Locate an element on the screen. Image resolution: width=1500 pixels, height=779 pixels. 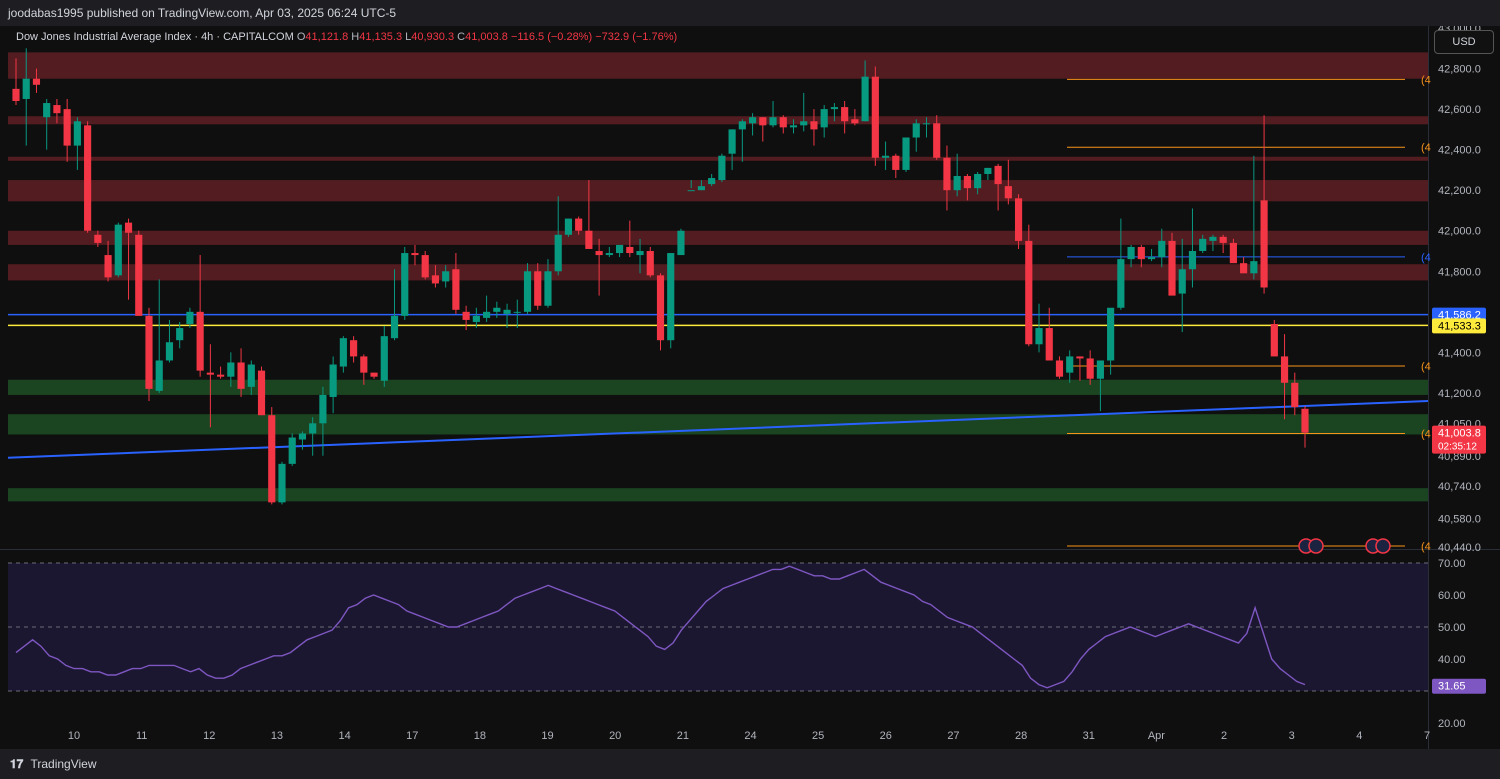
time-tick-label: 4 is located at coordinates (1359, 736).